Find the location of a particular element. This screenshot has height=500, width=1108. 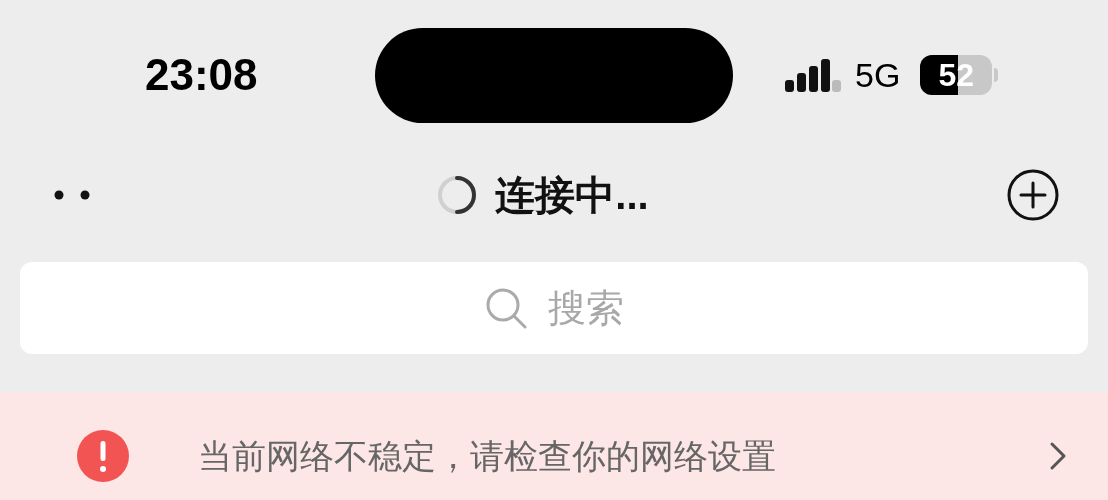

search-icon is located at coordinates (506, 308).